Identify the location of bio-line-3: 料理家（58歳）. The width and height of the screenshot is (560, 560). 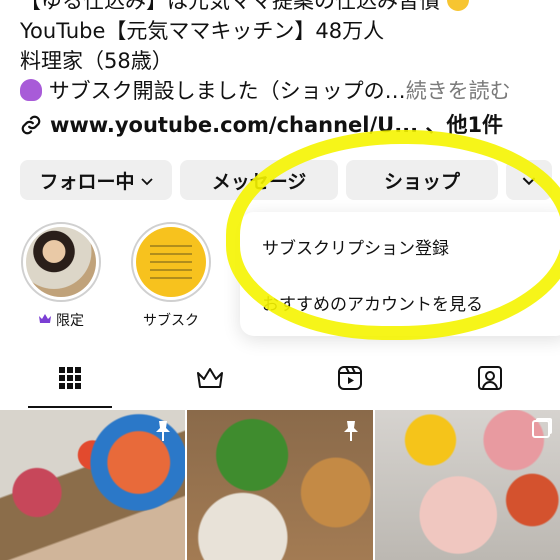
(96, 61).